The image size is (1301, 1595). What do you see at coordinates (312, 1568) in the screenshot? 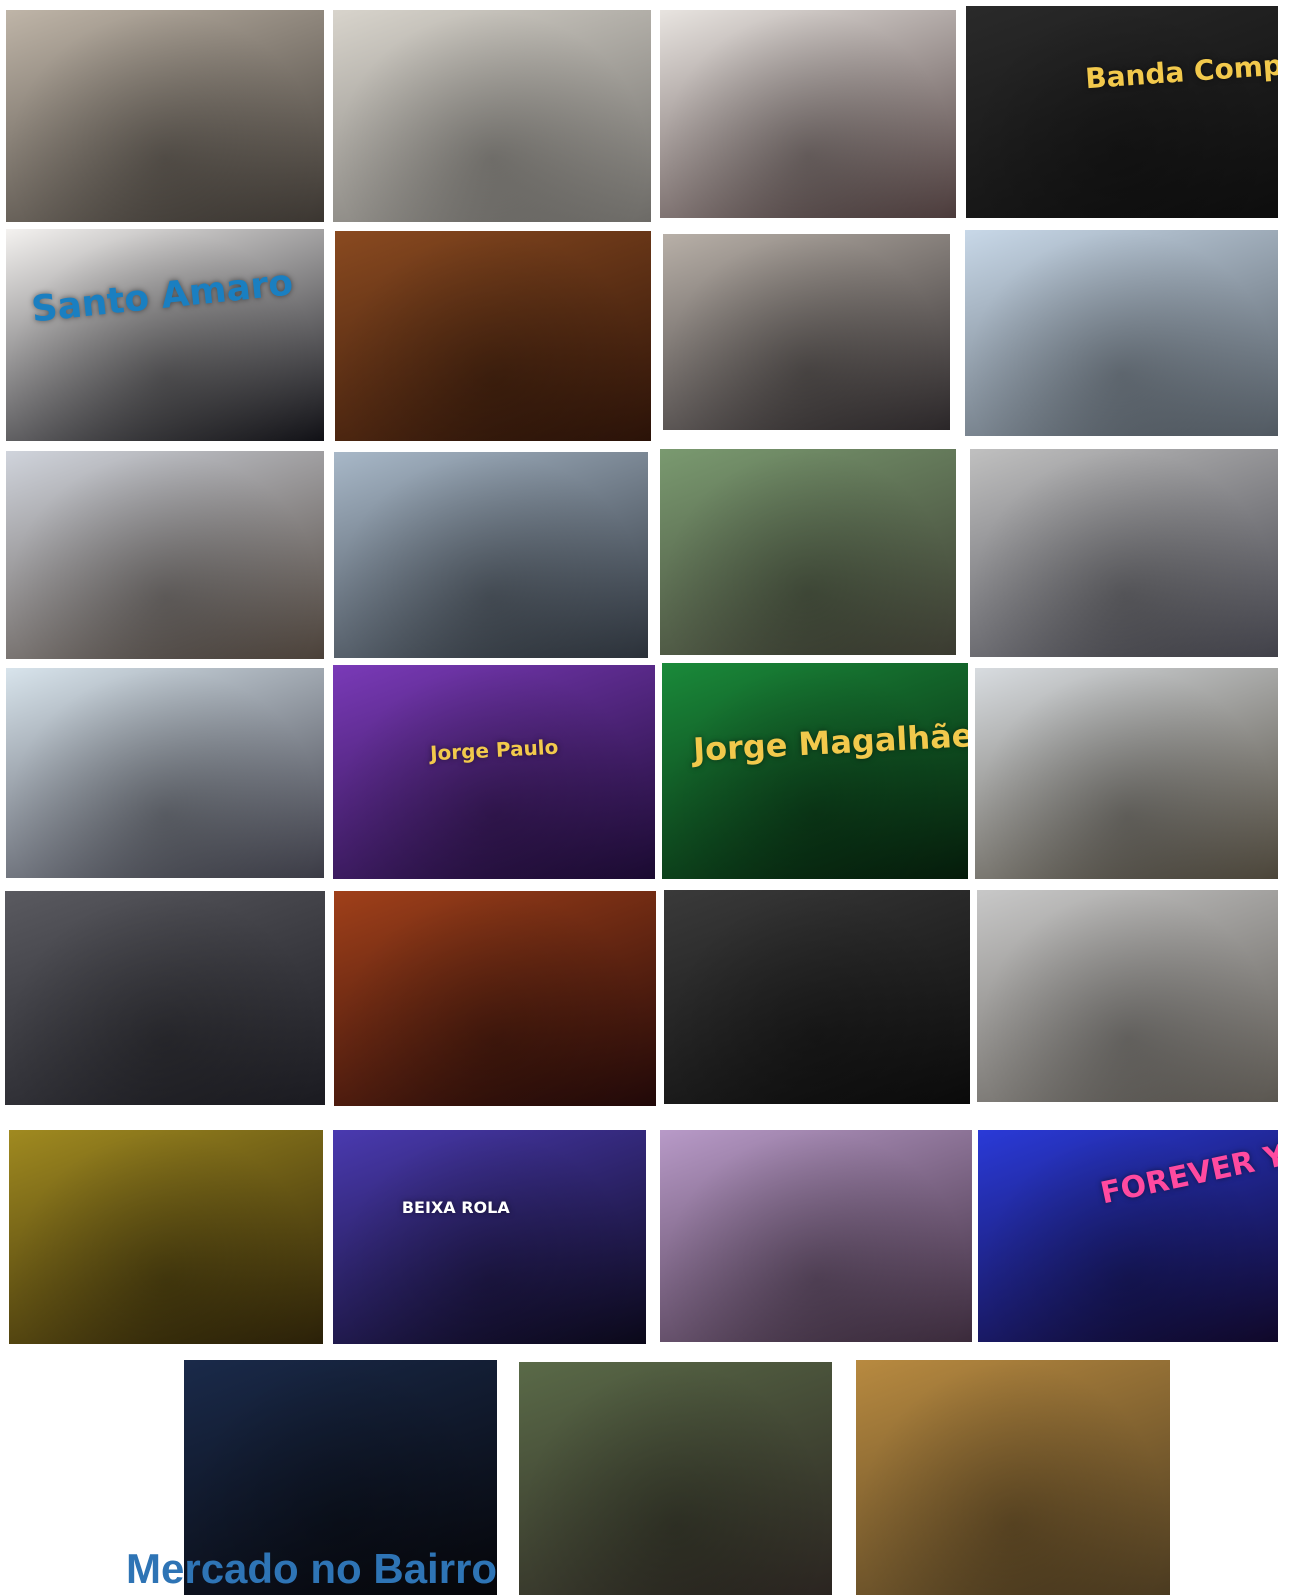
I see `mercado-caption: Mercado no Bairro` at bounding box center [312, 1568].